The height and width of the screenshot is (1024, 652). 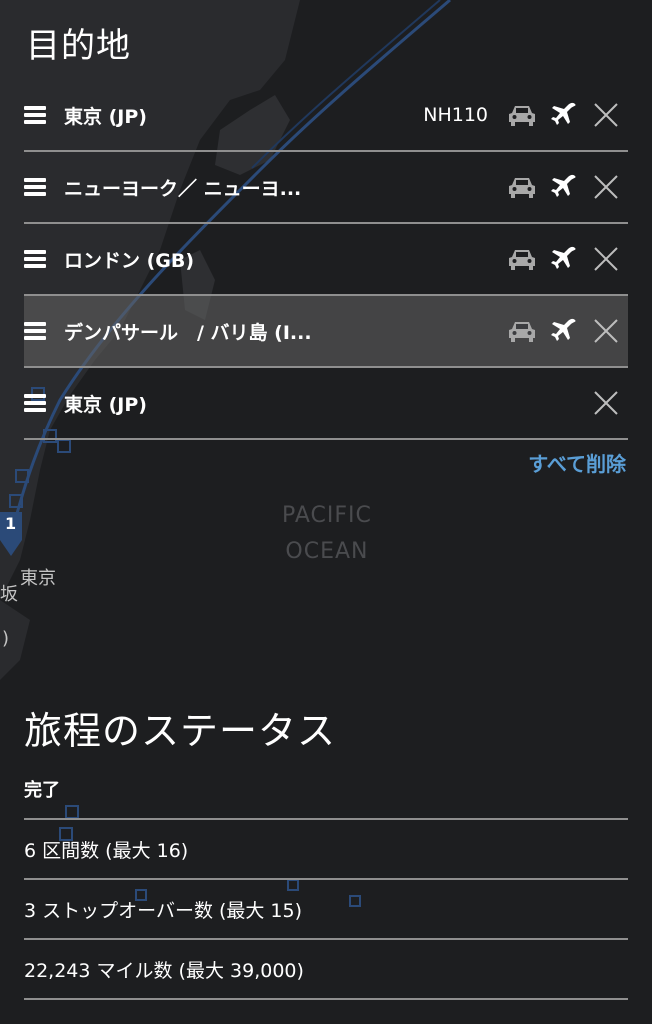 What do you see at coordinates (42, 790) in the screenshot?
I see `status-complete-label: 完了` at bounding box center [42, 790].